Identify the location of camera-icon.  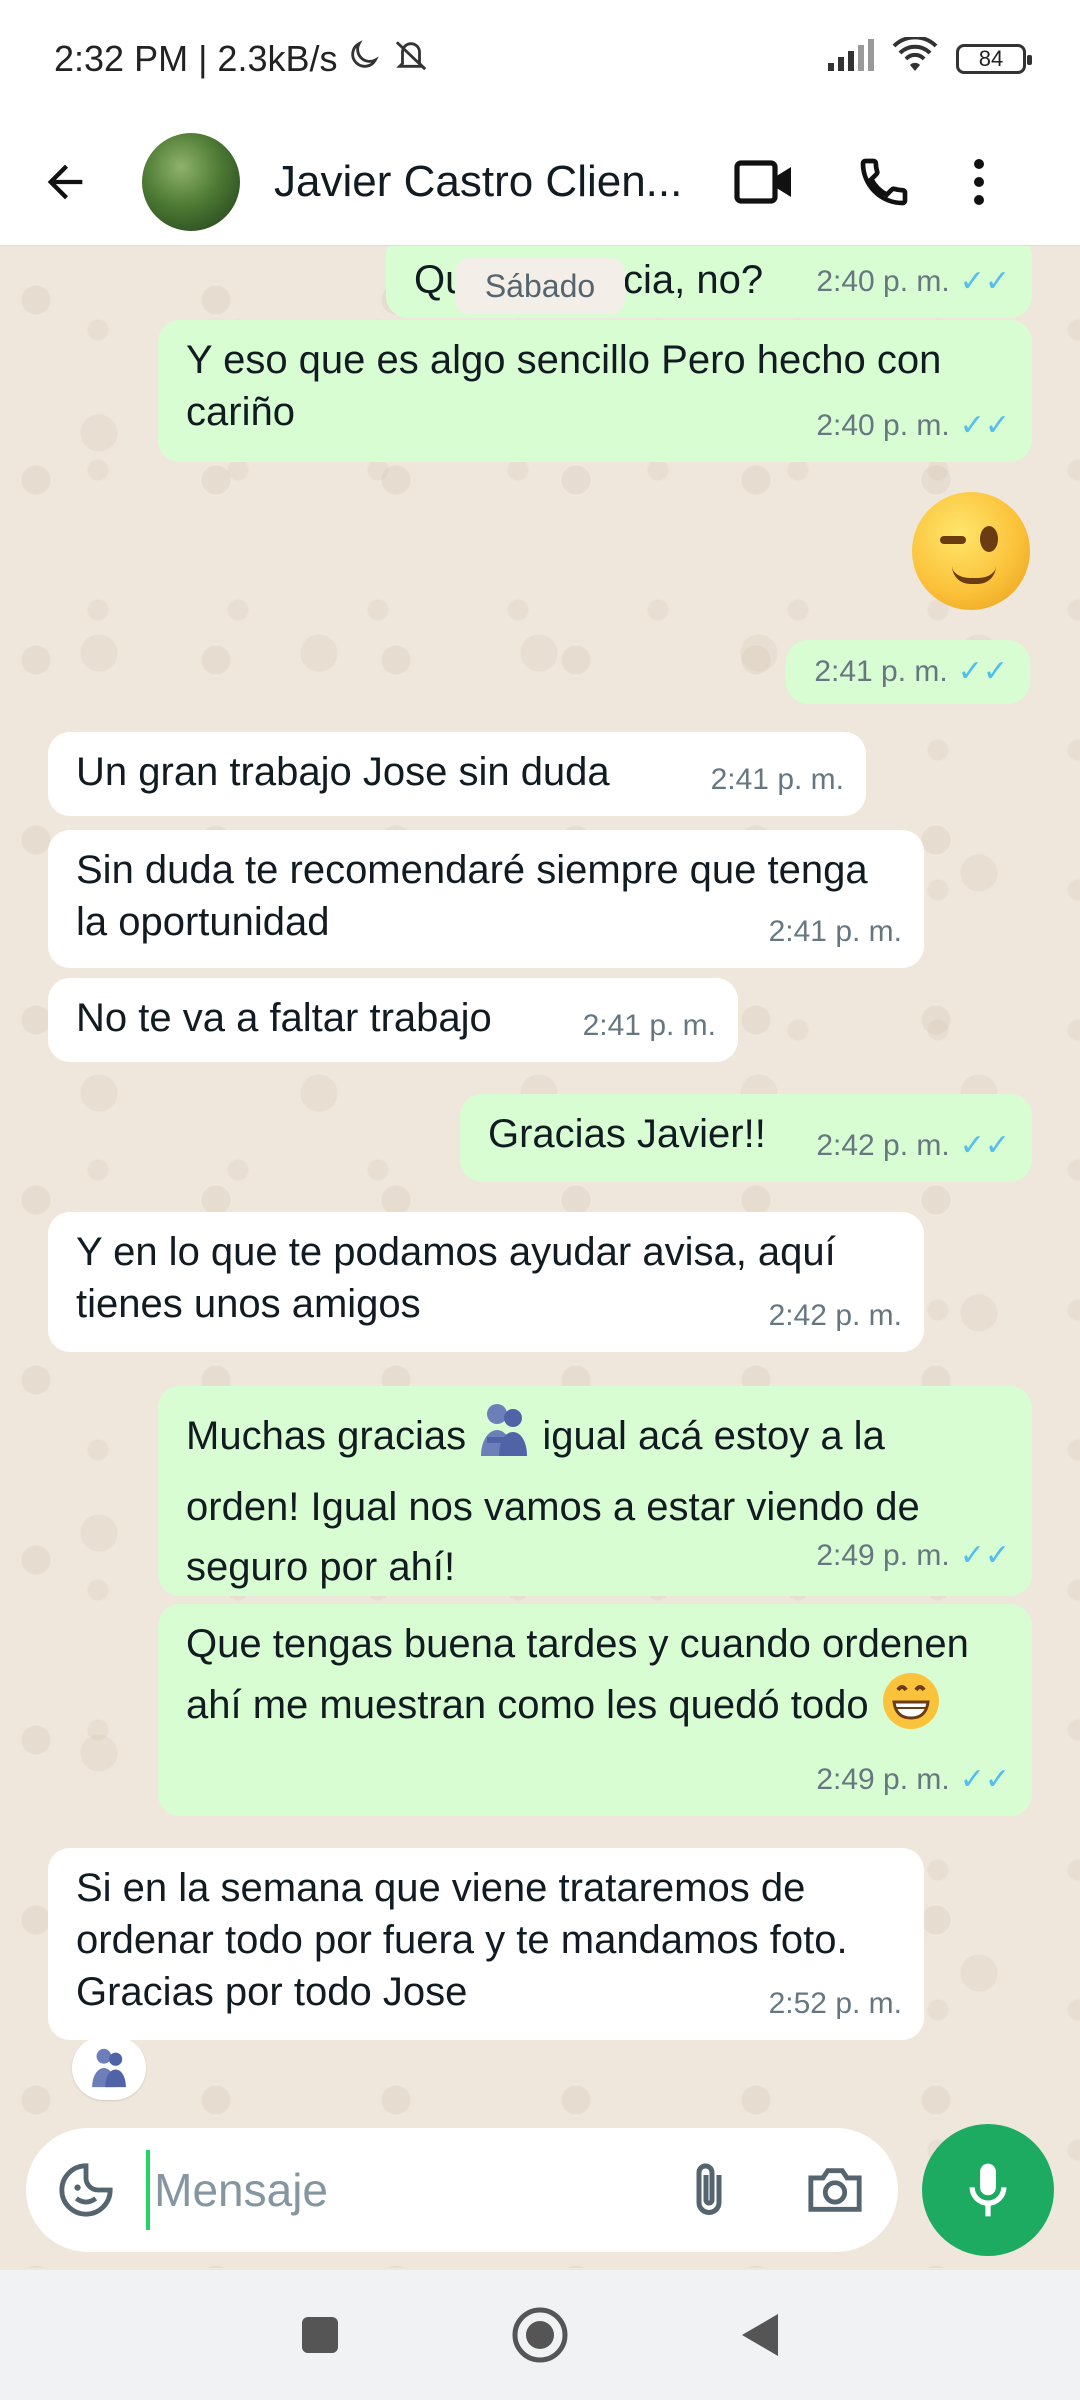
(835, 2190).